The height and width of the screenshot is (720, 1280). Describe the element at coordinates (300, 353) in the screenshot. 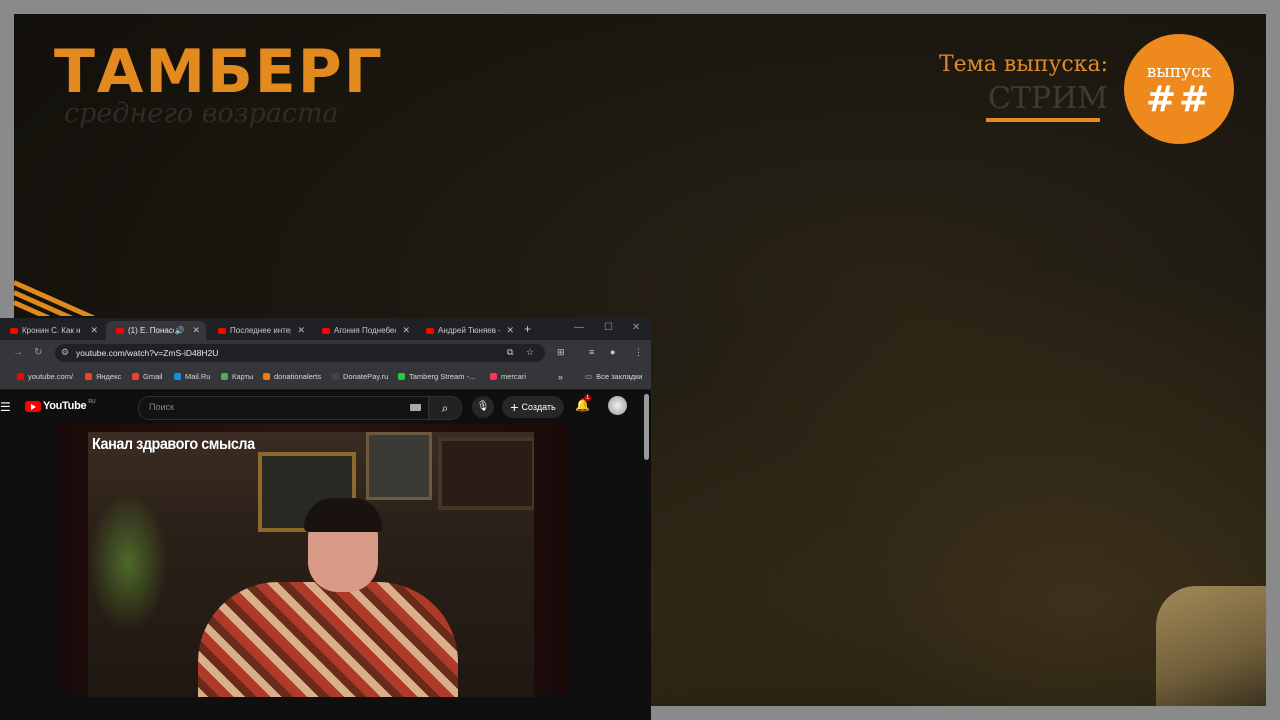

I see `address-bar: ⚙ youtube.com/watch?v=ZmS-iD48H2U ⧉ ☆` at that location.